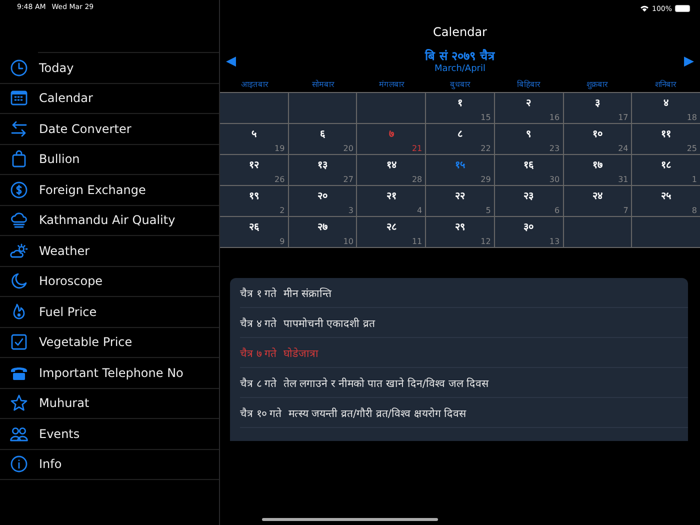 The height and width of the screenshot is (525, 700). I want to click on gregorian-date: 28, so click(417, 179).